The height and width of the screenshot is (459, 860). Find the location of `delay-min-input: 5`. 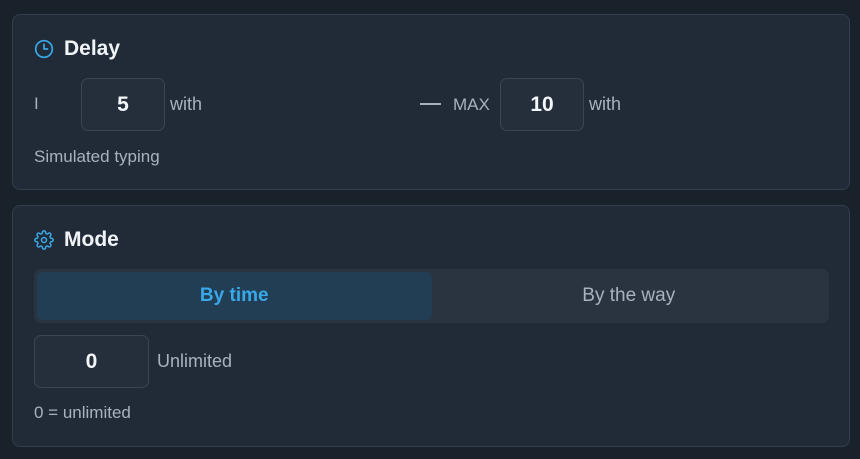

delay-min-input: 5 is located at coordinates (123, 104).